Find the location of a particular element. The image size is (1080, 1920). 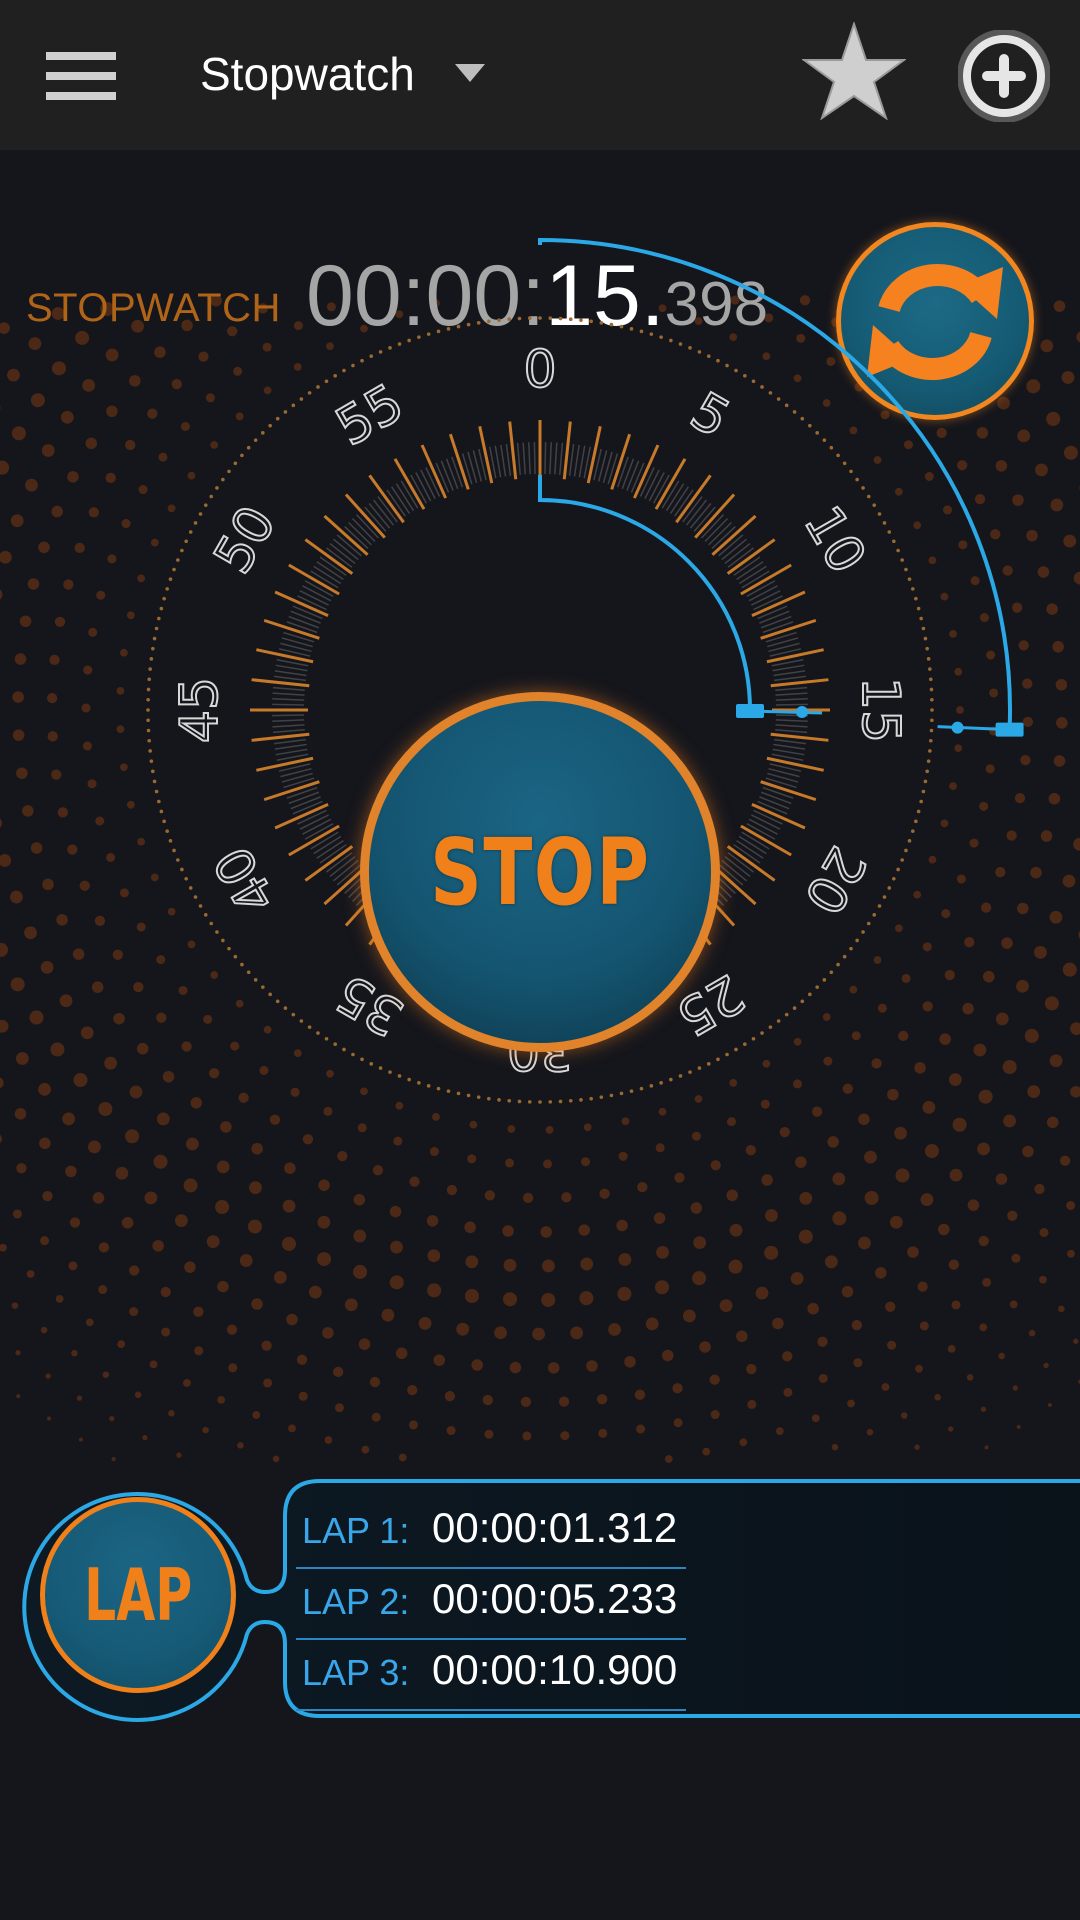

lap-name: LAP 1: is located at coordinates (356, 1530).